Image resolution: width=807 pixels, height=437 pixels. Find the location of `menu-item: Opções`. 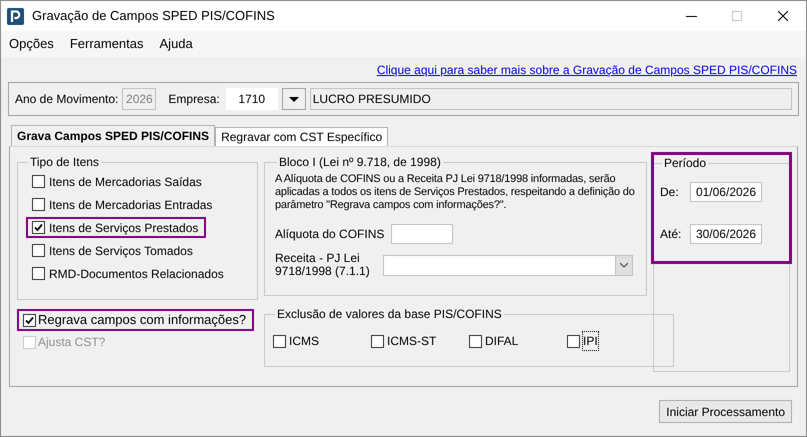

menu-item: Opções is located at coordinates (31, 44).